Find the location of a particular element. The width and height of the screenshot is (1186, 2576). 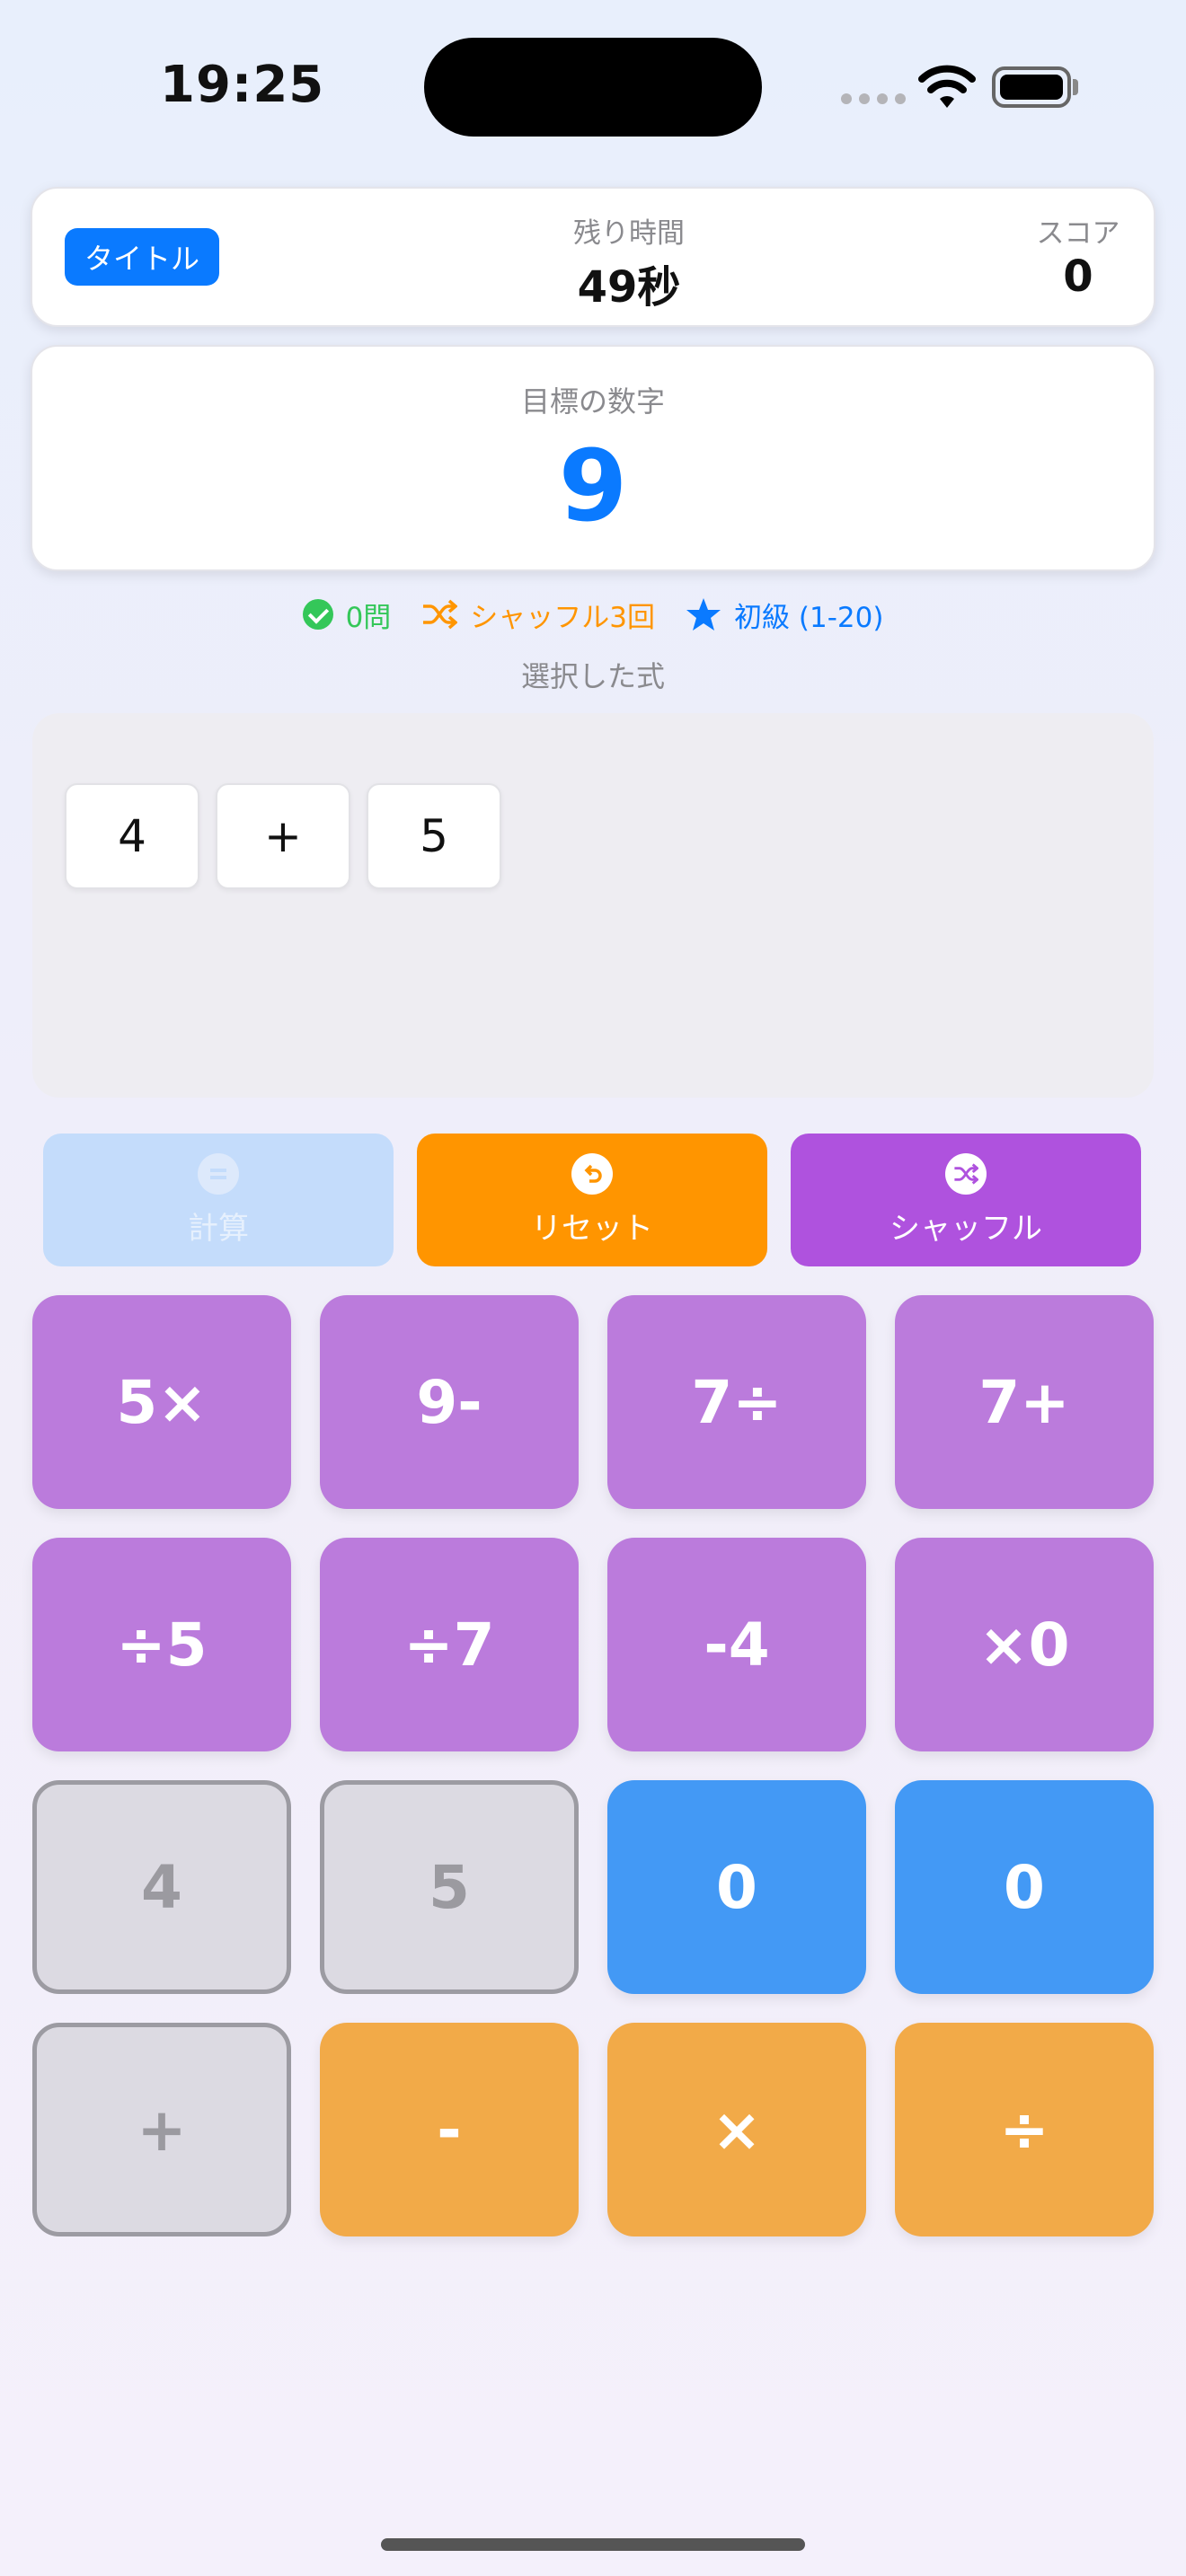

home-indicator is located at coordinates (593, 2544).